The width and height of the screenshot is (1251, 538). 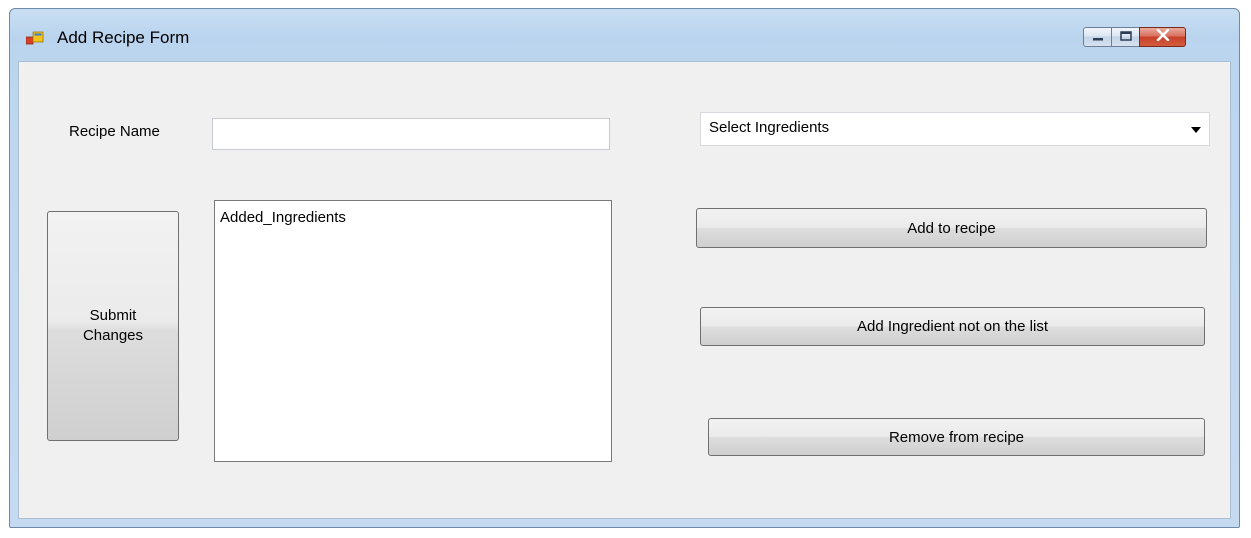 I want to click on close-icon, so click(x=1163, y=37).